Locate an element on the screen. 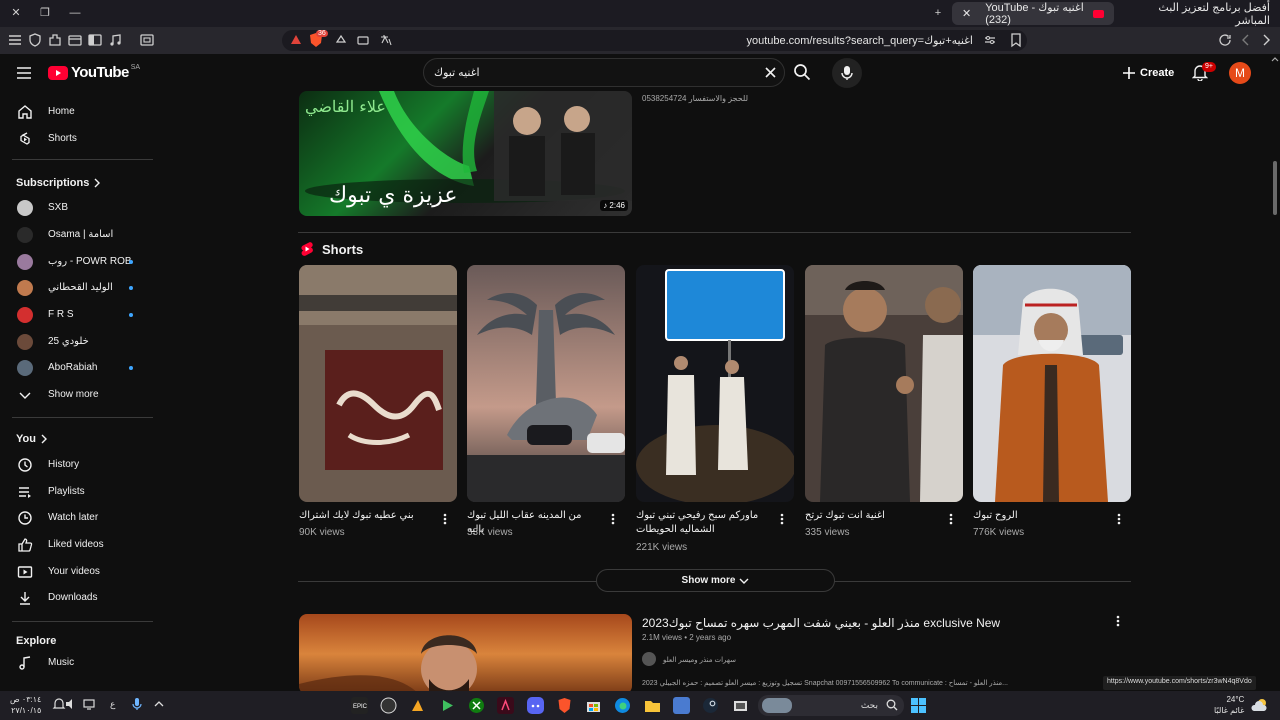 The image size is (1280, 720). sidebar-item-playlists: Playlists is located at coordinates (77, 492).